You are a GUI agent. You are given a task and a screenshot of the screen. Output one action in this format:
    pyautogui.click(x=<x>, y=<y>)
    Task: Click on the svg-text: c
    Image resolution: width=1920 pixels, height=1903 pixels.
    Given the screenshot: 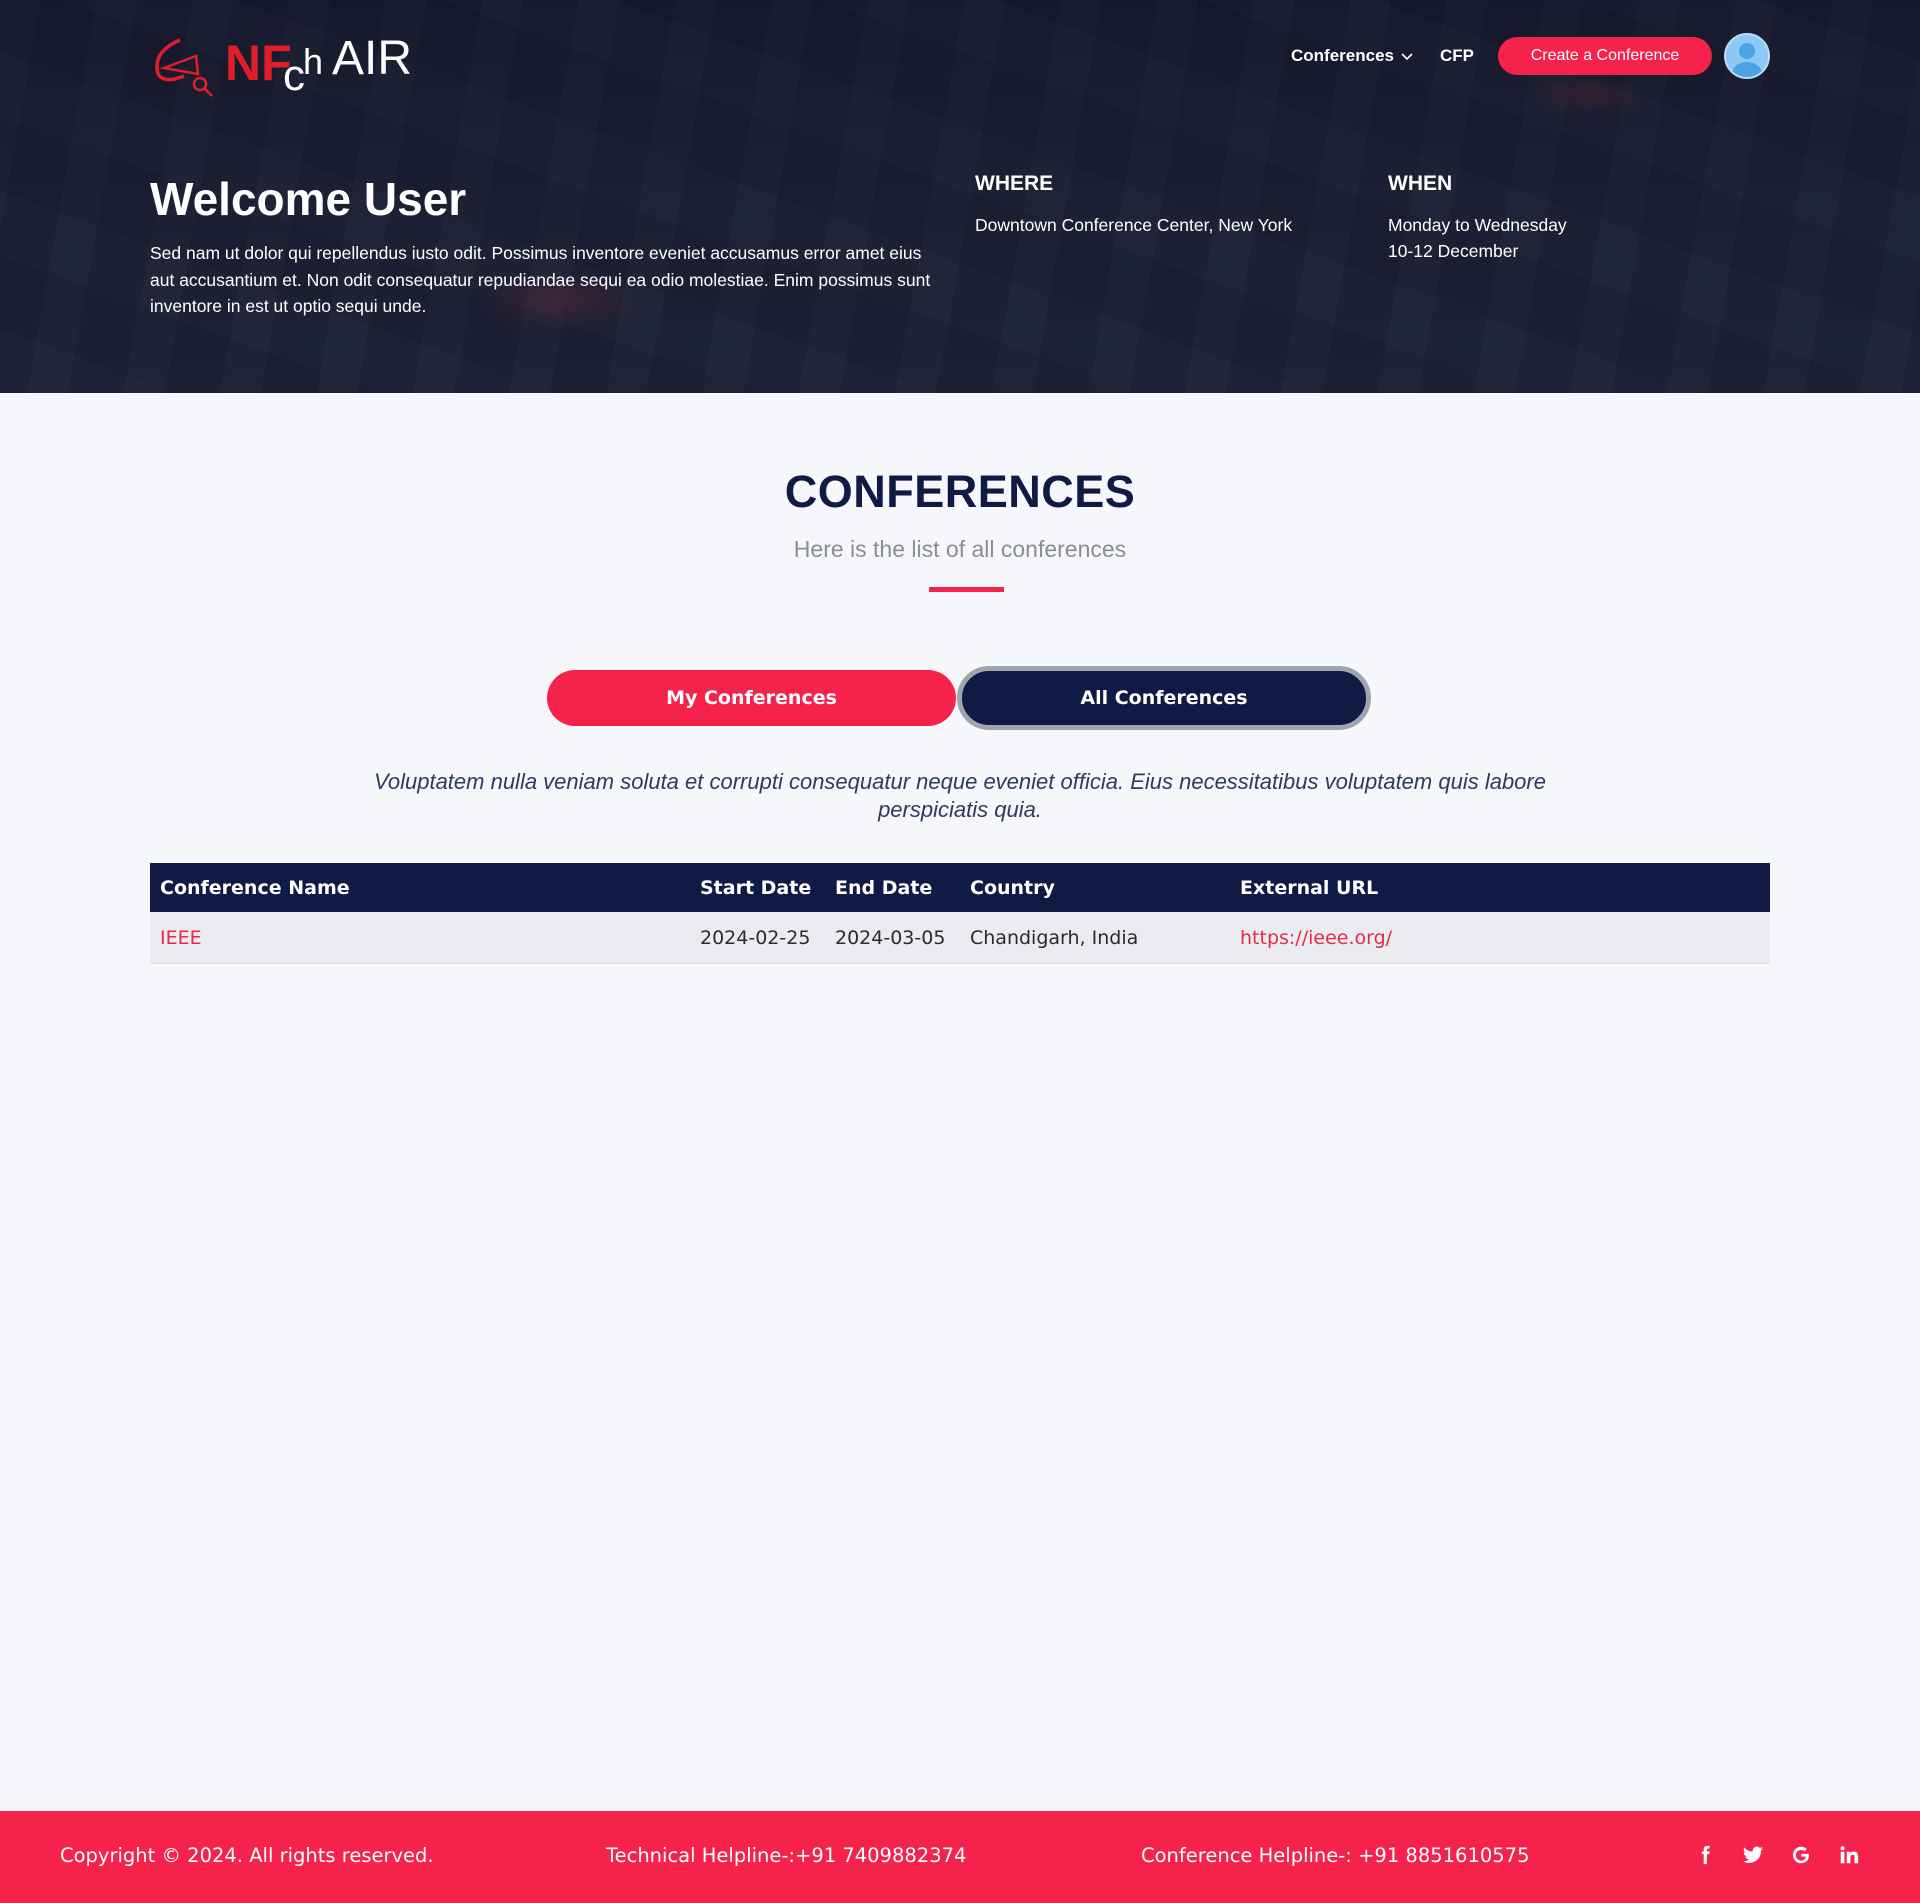 What is the action you would take?
    pyautogui.click(x=294, y=74)
    